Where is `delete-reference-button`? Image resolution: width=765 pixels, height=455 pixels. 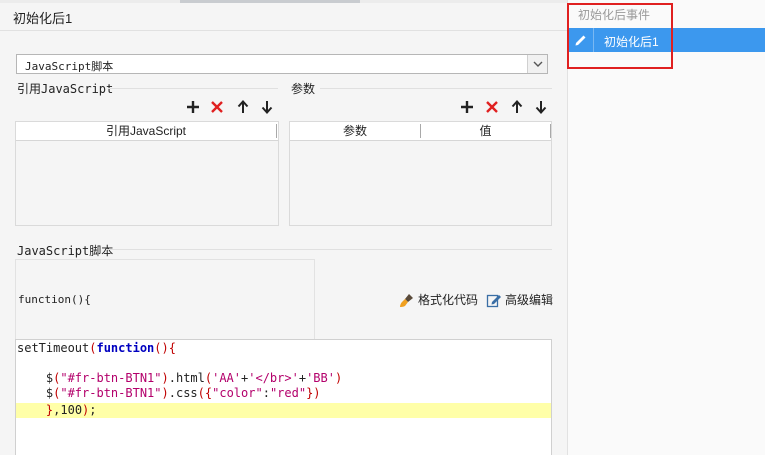 delete-reference-button is located at coordinates (217, 107).